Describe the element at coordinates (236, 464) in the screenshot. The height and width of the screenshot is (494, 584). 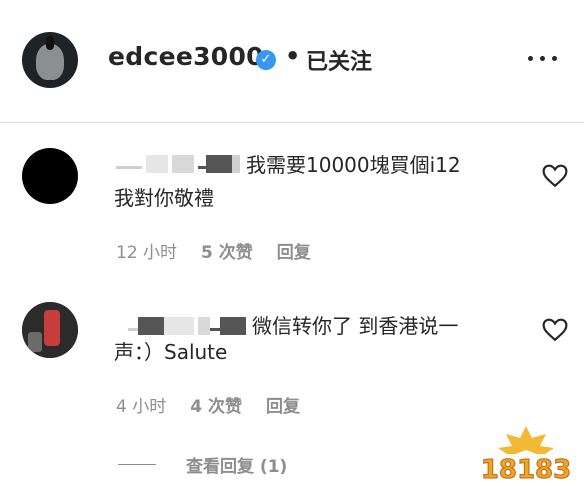
I see `view-replies-label: 查看回复 (1)` at that location.